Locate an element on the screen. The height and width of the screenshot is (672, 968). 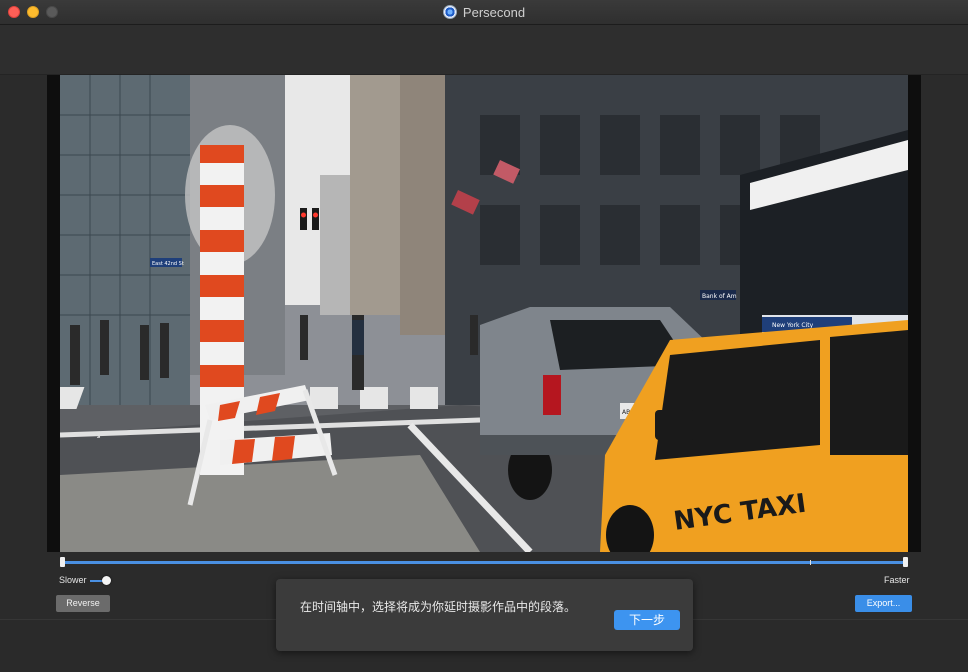
pointer-cursor-icon: ↘ is located at coordinates (97, 435).